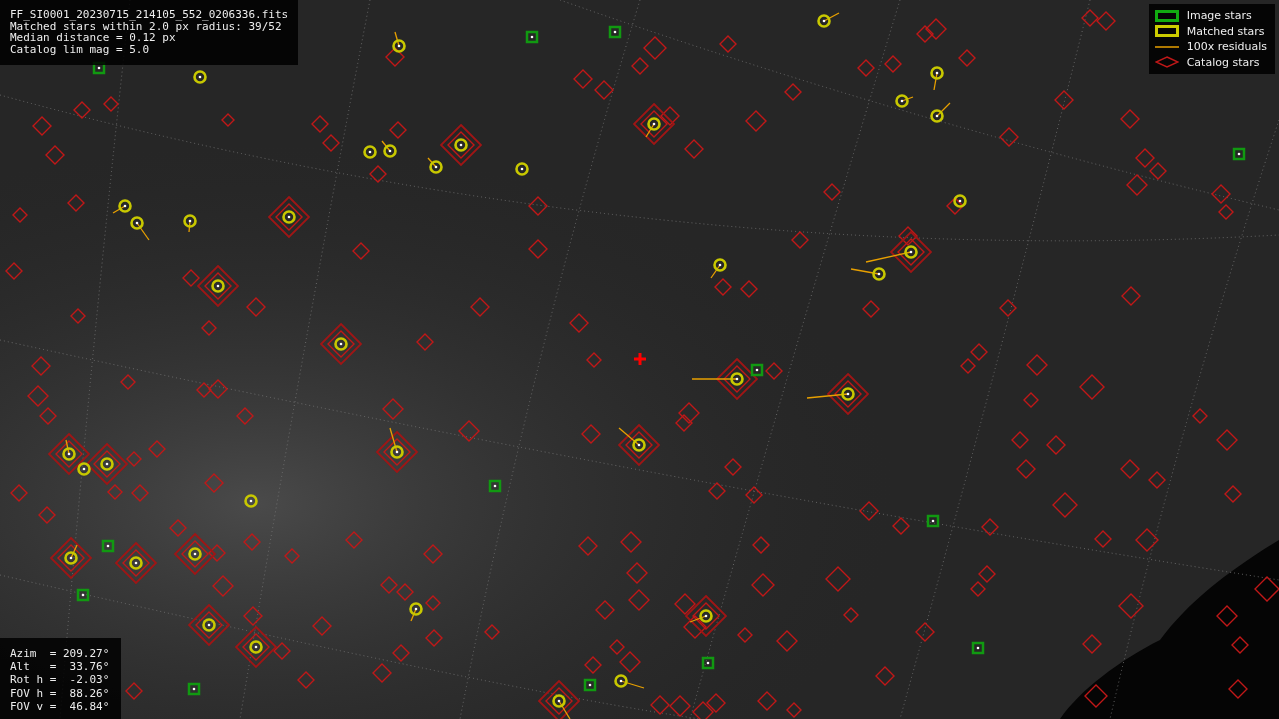  I want to click on info-text: Catalog lim mag = 5.0, so click(80, 49).